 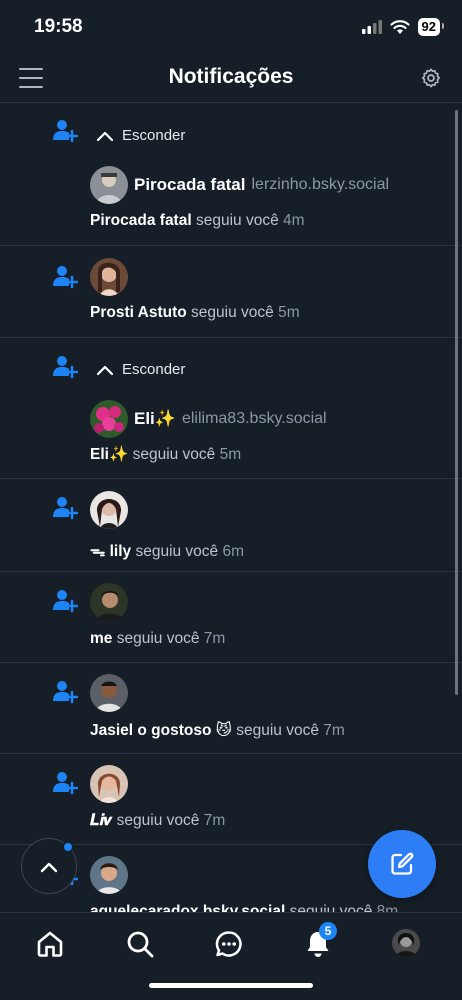 I want to click on notifications-tab: 5, so click(x=320, y=940).